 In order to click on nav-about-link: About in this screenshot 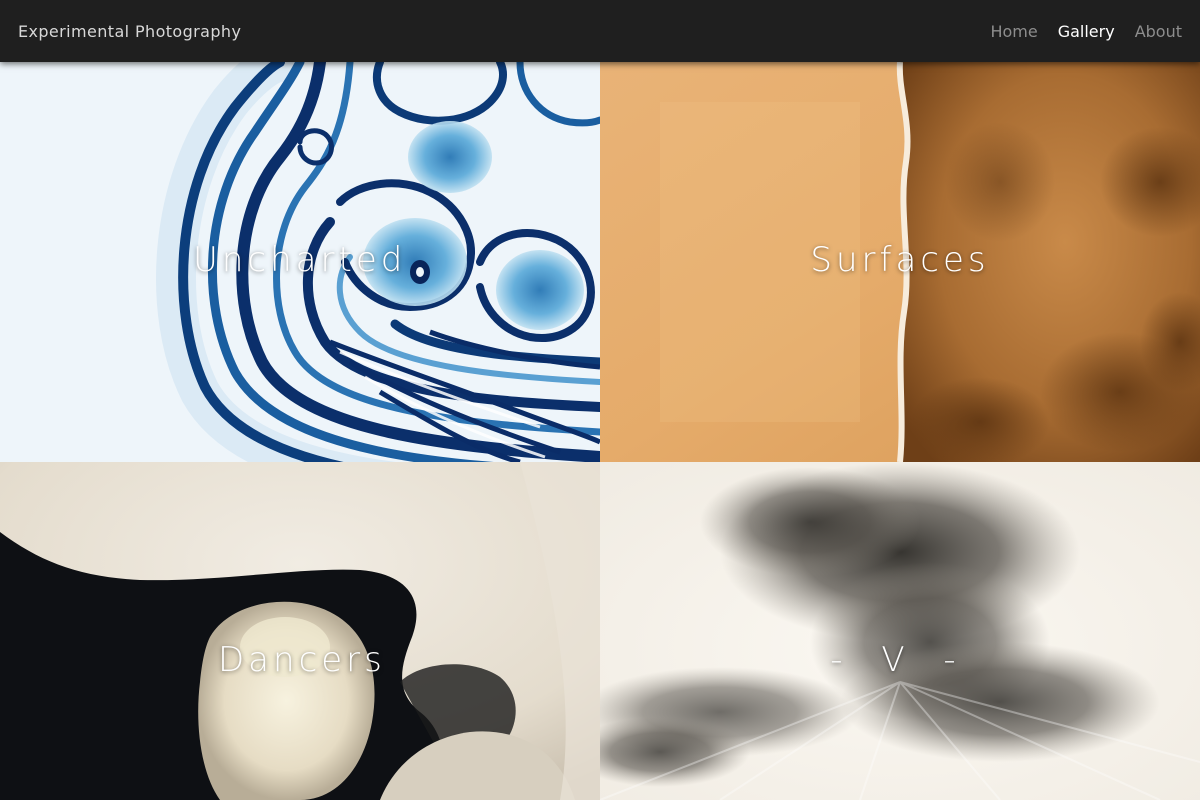, I will do `click(1158, 31)`.